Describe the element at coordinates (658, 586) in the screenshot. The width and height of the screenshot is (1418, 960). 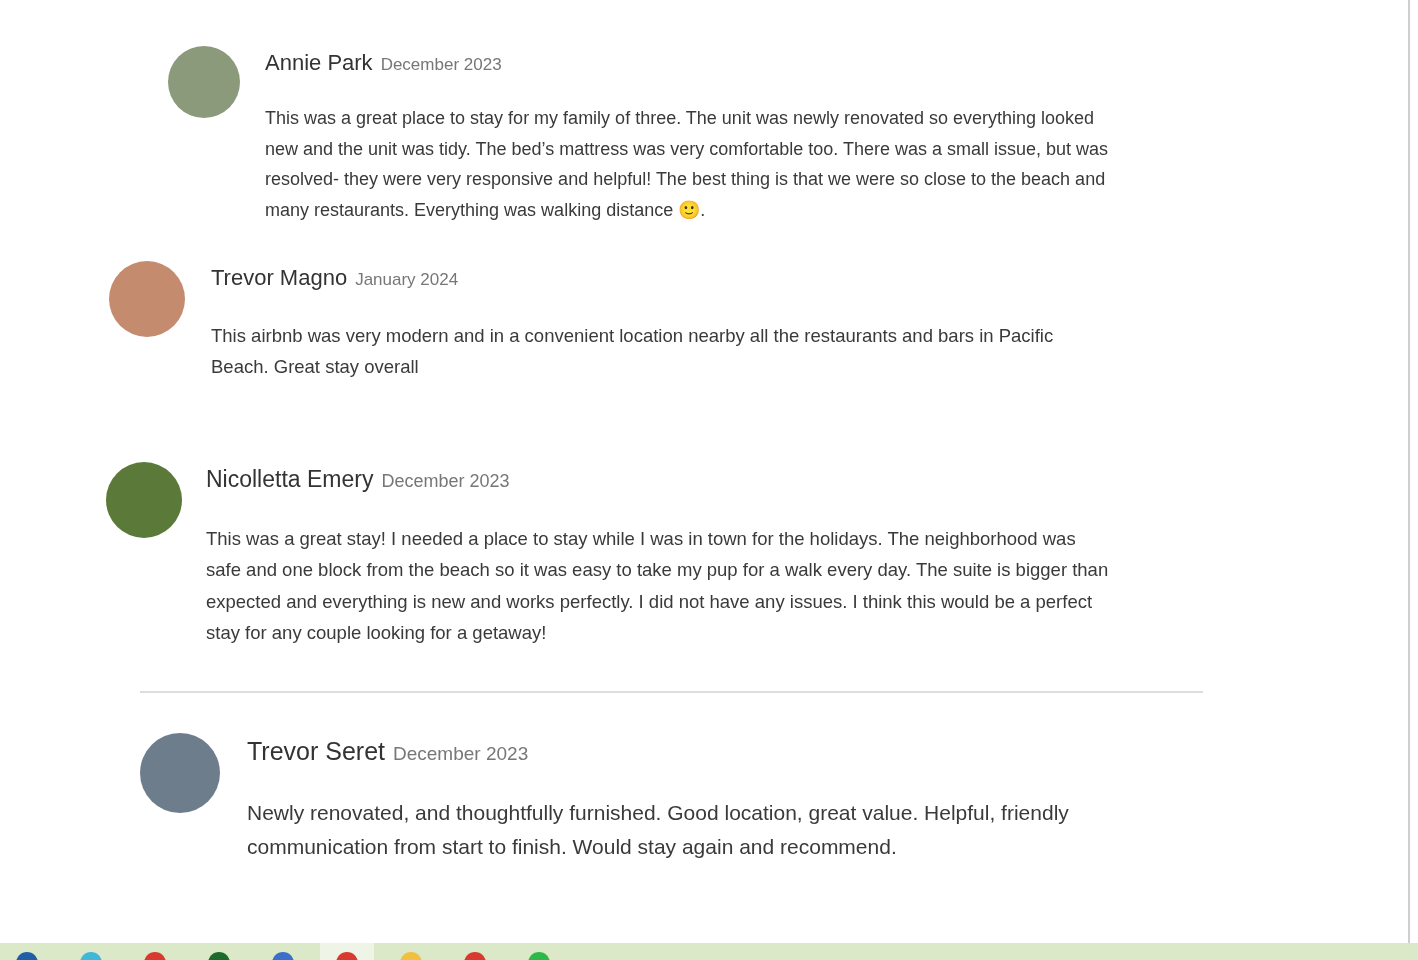
I see `review-text: This was a great stay! I needed a place to stay while I was in town for the holidays. The neighborhood was safe and one block from the beach so it was easy to take my pup for a walk every day. The suite is bigger than expected and everything is new and works perfectly. I did not have any issues. I think this would be a perfect stay for any couple looking for a getaway!` at that location.